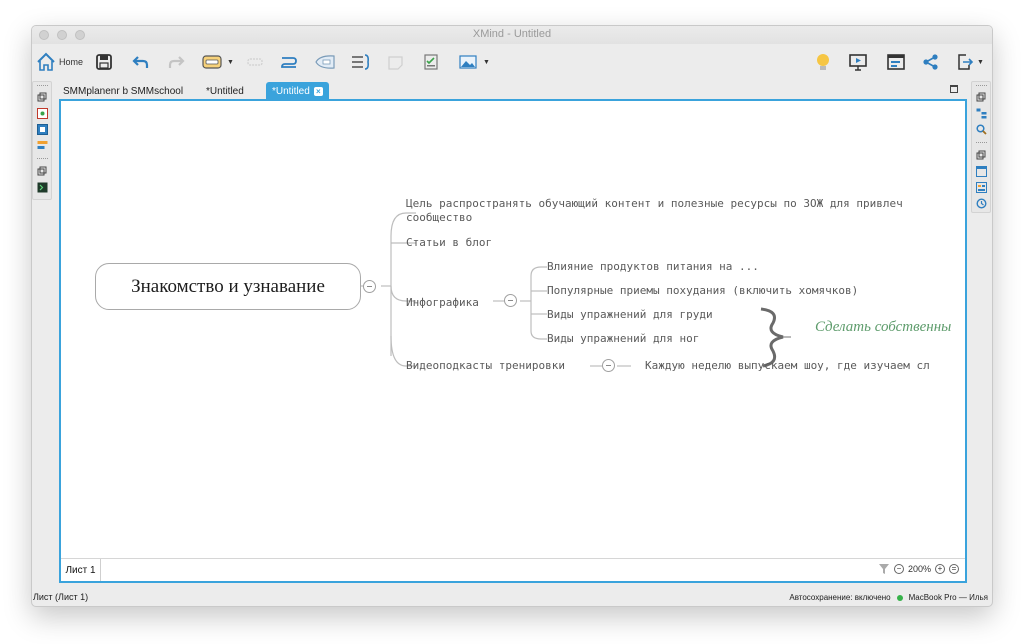 The image size is (1024, 644). I want to click on zoom-controls: − 200% + =, so click(918, 569).